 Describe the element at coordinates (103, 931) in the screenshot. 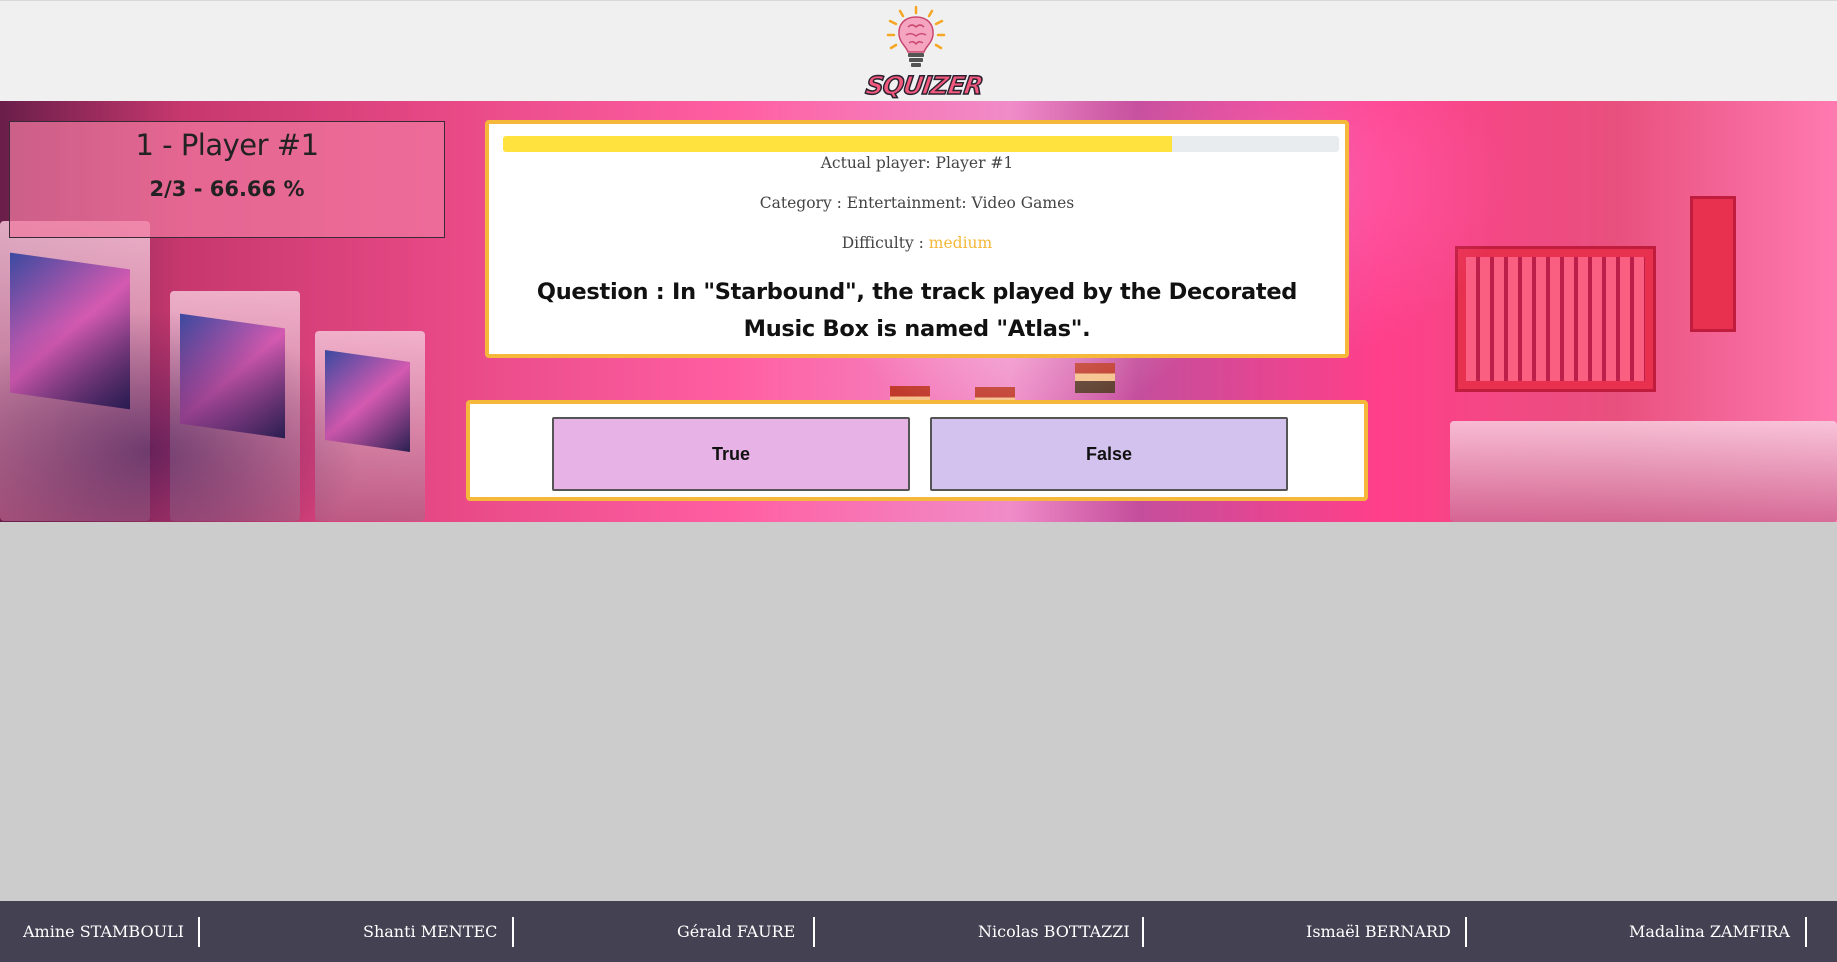

I see `footer-credit: Amine STAMBOULI` at that location.